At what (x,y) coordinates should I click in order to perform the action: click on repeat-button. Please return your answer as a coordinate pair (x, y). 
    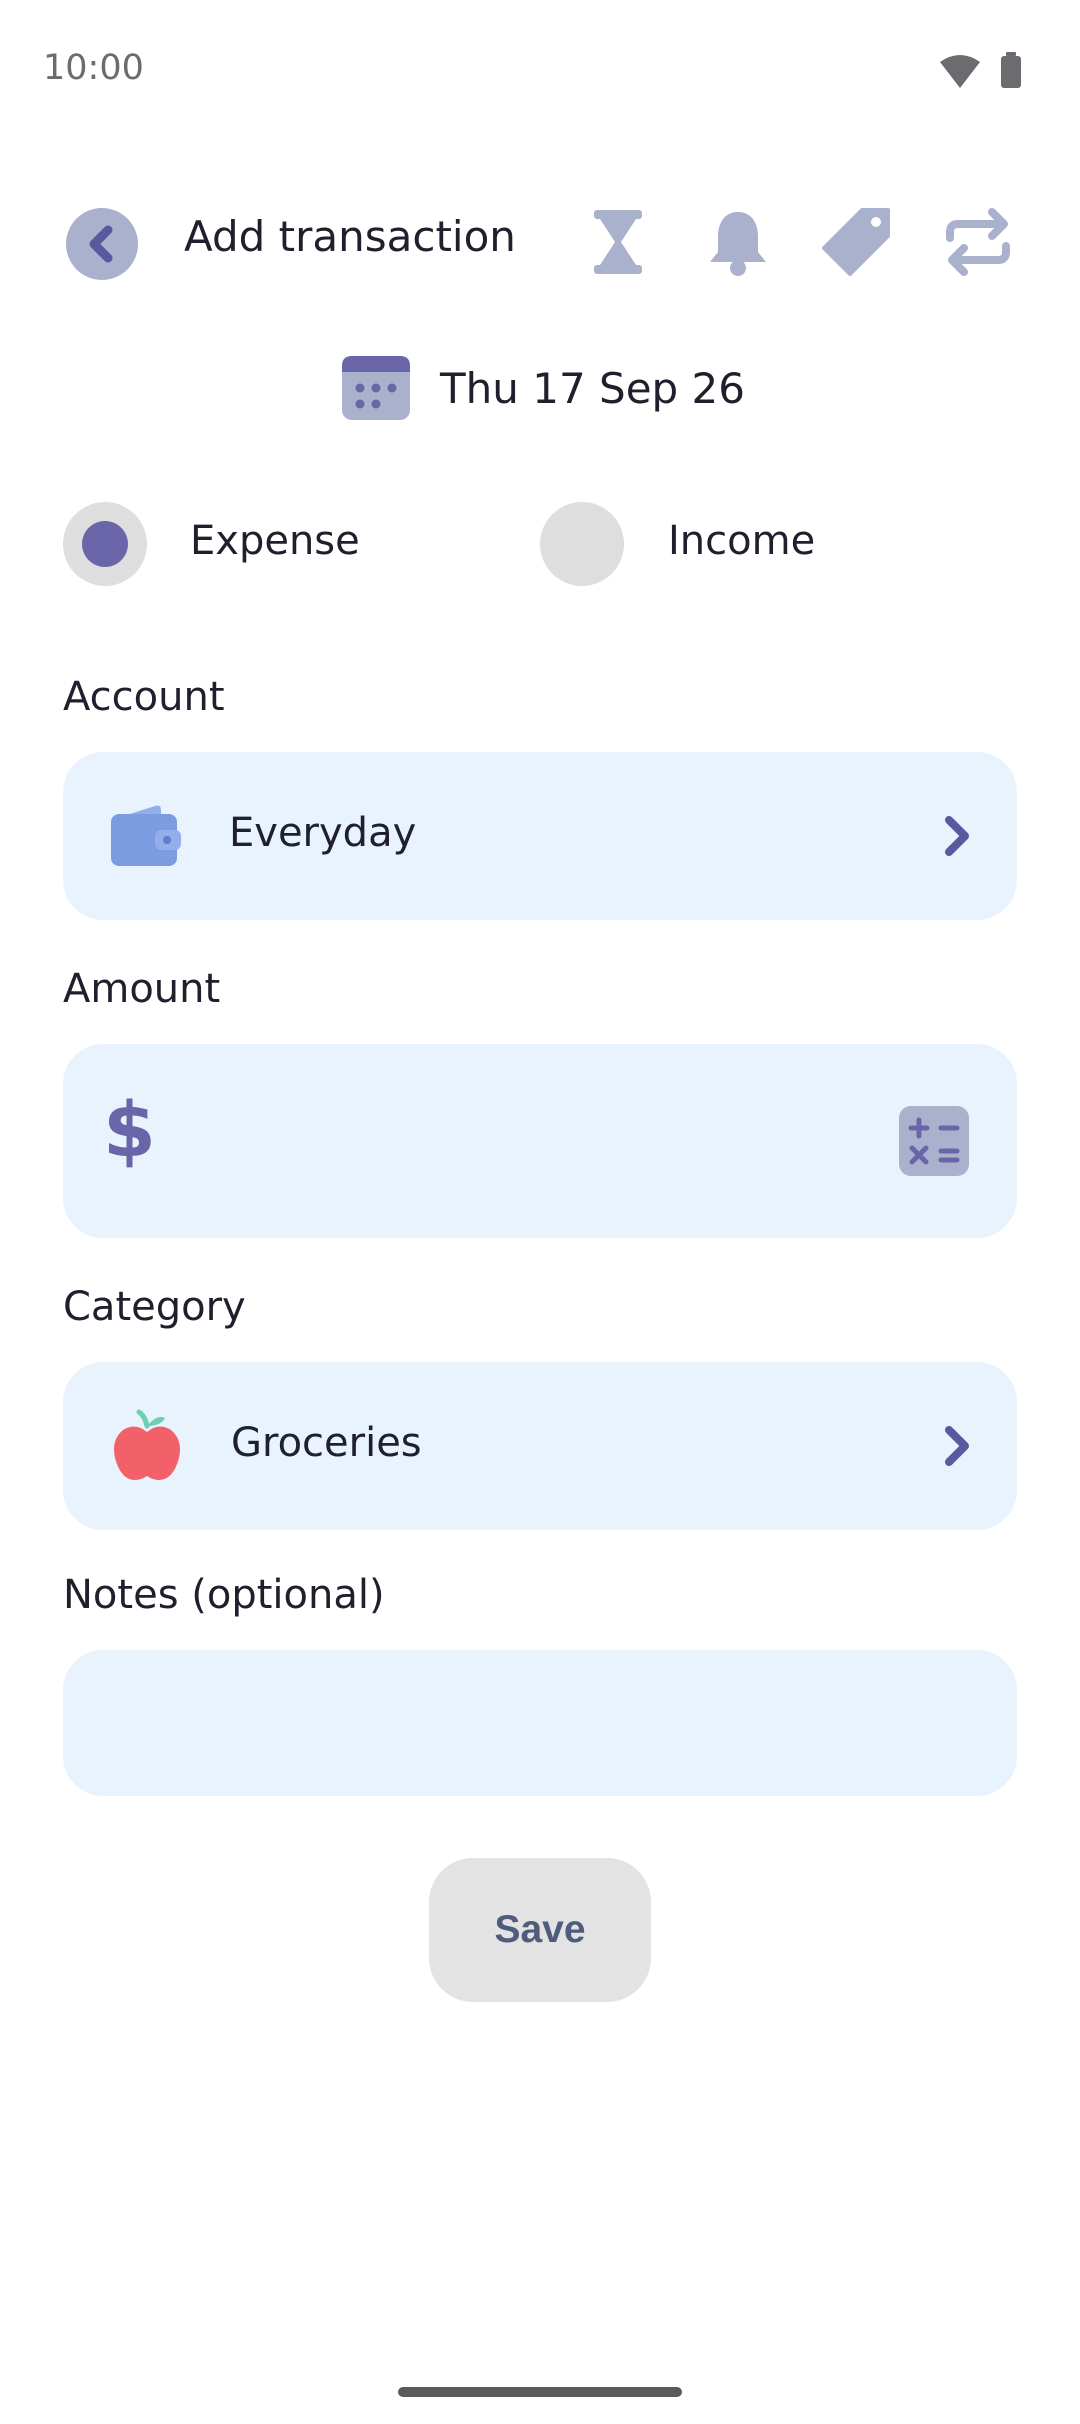
    Looking at the image, I should click on (978, 242).